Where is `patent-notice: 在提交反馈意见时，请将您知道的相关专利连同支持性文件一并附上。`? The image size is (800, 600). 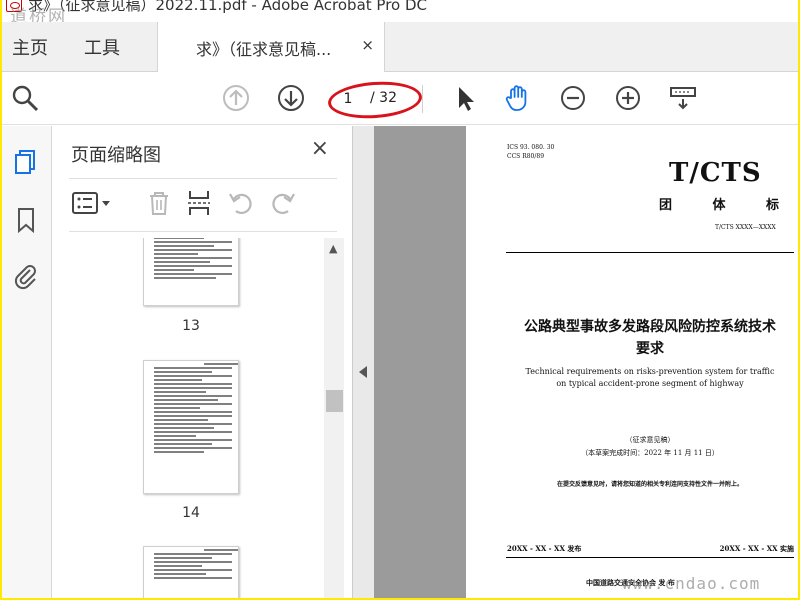 patent-notice: 在提交反馈意见时，请将您知道的相关专利连同支持性文件一并附上。 is located at coordinates (649, 484).